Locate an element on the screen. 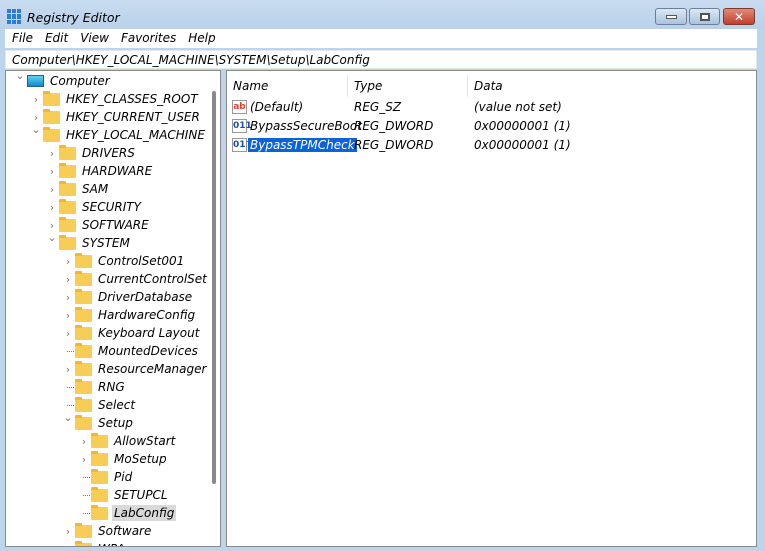 The image size is (765, 551). maximize-button is located at coordinates (704, 16).